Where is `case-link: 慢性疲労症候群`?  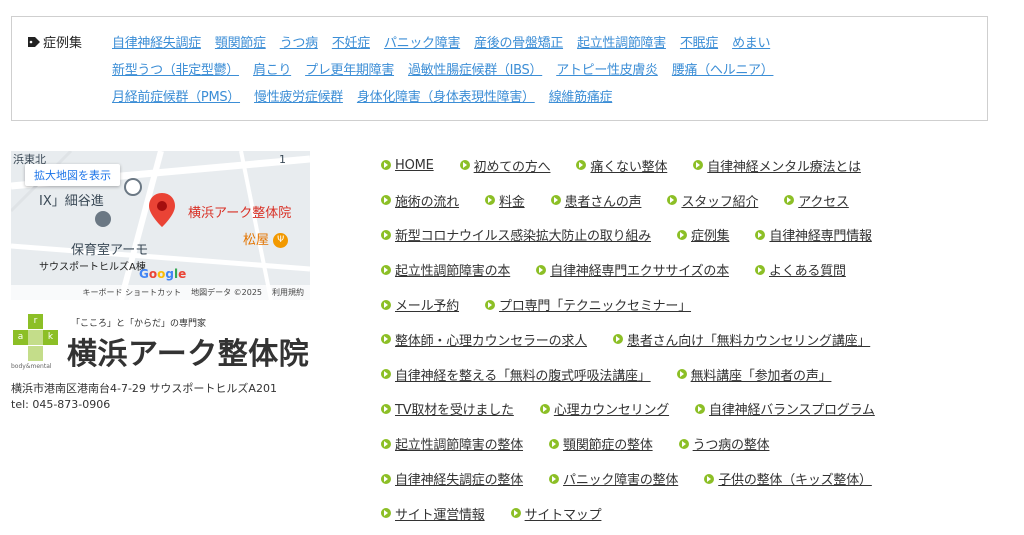 case-link: 慢性疲労症候群 is located at coordinates (298, 95).